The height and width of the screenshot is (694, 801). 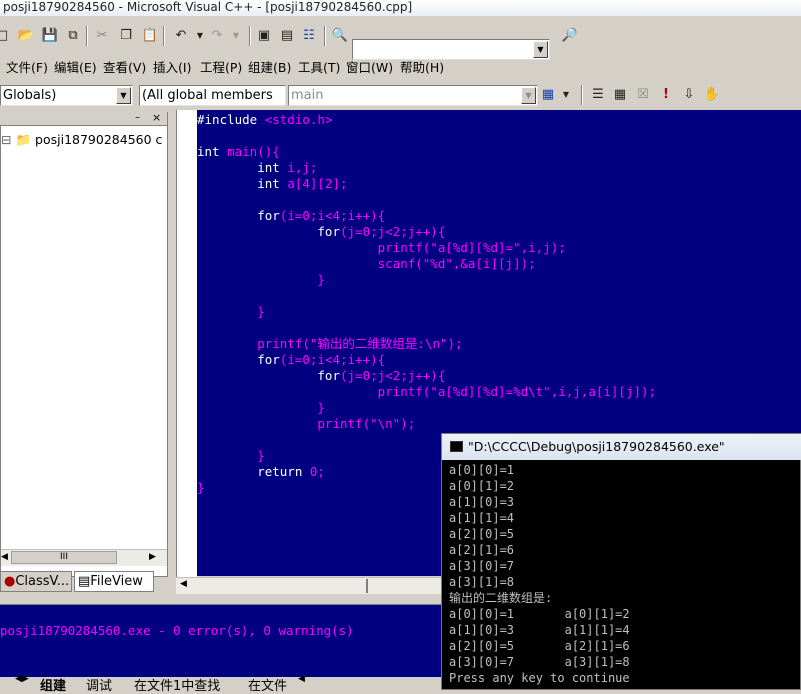 I want to click on wizard-dropdown-icon: ▼, so click(x=566, y=94).